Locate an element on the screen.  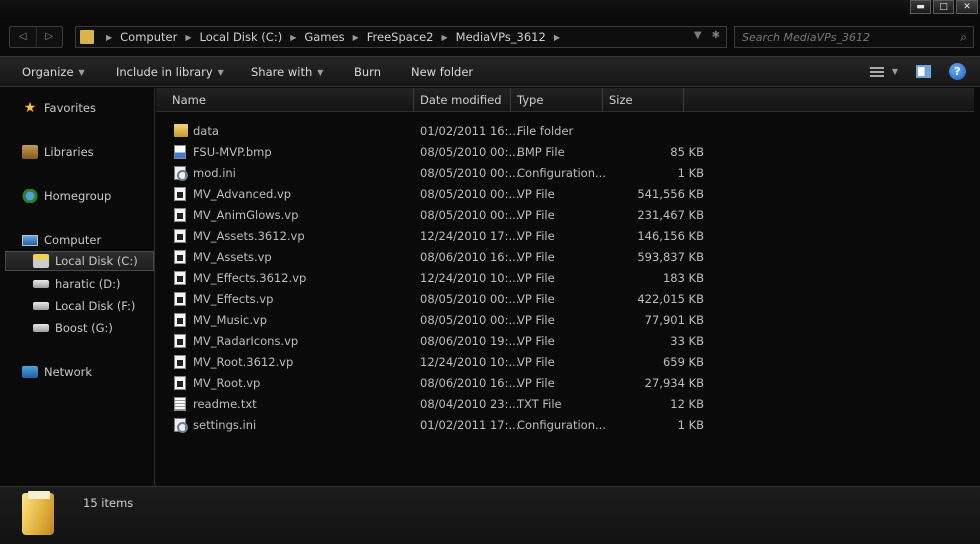
breadcrumb-computer: Computer ▶ is located at coordinates (159, 37).